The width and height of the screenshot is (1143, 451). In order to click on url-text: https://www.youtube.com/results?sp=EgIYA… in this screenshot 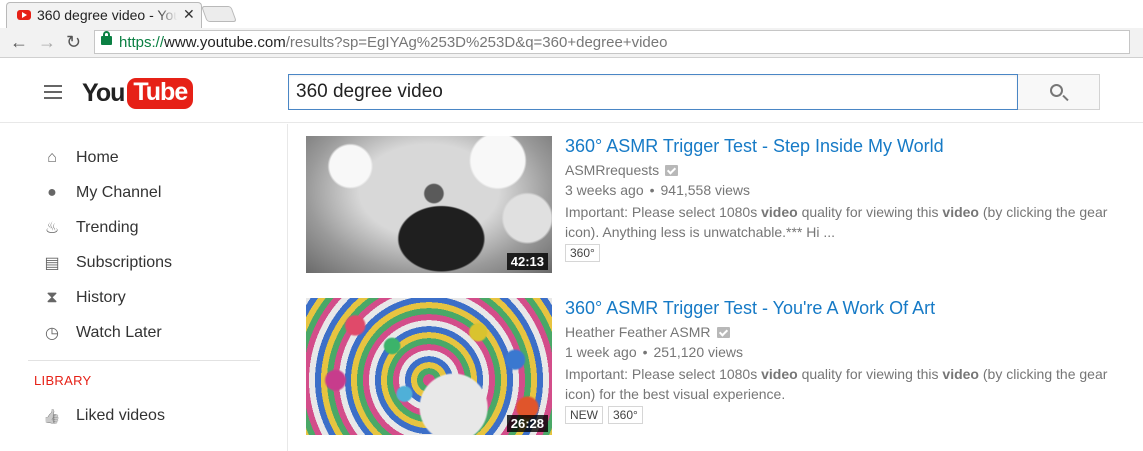, I will do `click(393, 42)`.